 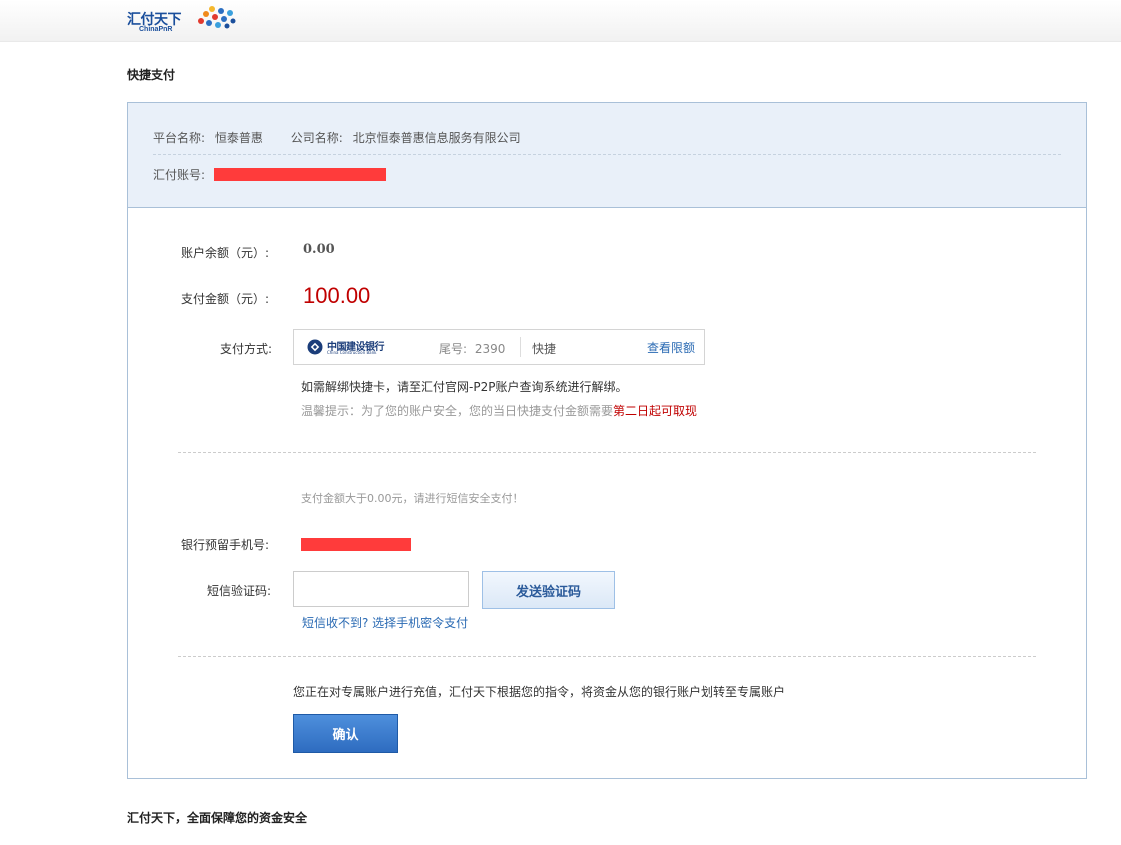 I want to click on alt-verification-link: 短信收不到? 选择手机密令支付, so click(x=385, y=622).